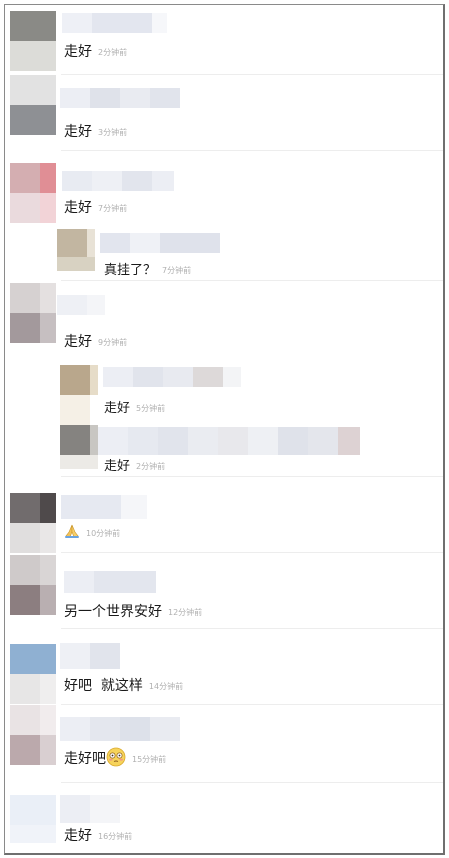 The width and height of the screenshot is (449, 858). Describe the element at coordinates (103, 533) in the screenshot. I see `comment-time: 10分钟前` at that location.